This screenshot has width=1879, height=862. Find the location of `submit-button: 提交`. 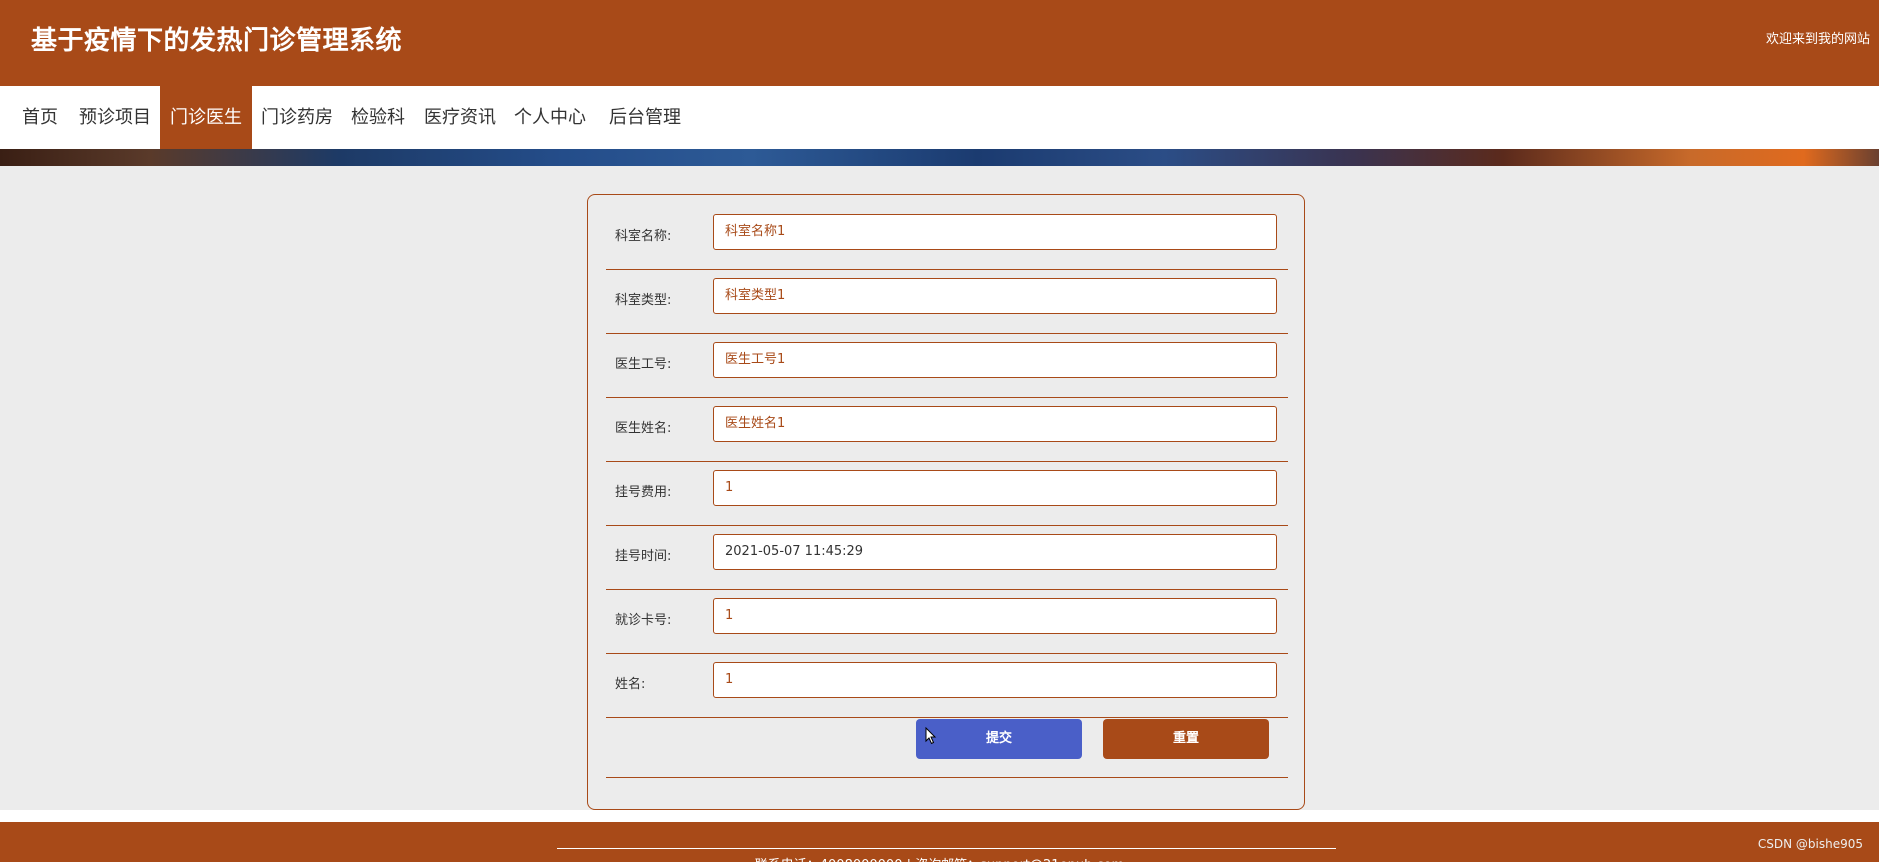

submit-button: 提交 is located at coordinates (999, 739).